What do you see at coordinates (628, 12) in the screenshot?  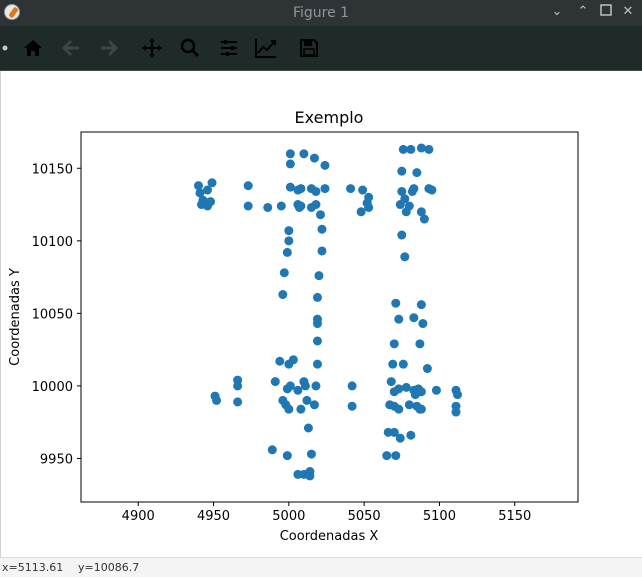 I see `close-icon: ✕` at bounding box center [628, 12].